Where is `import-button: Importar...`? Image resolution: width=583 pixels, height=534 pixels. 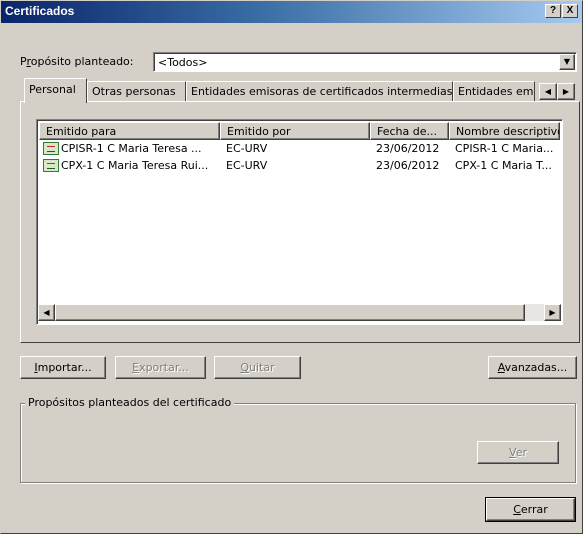 import-button: Importar... is located at coordinates (63, 367).